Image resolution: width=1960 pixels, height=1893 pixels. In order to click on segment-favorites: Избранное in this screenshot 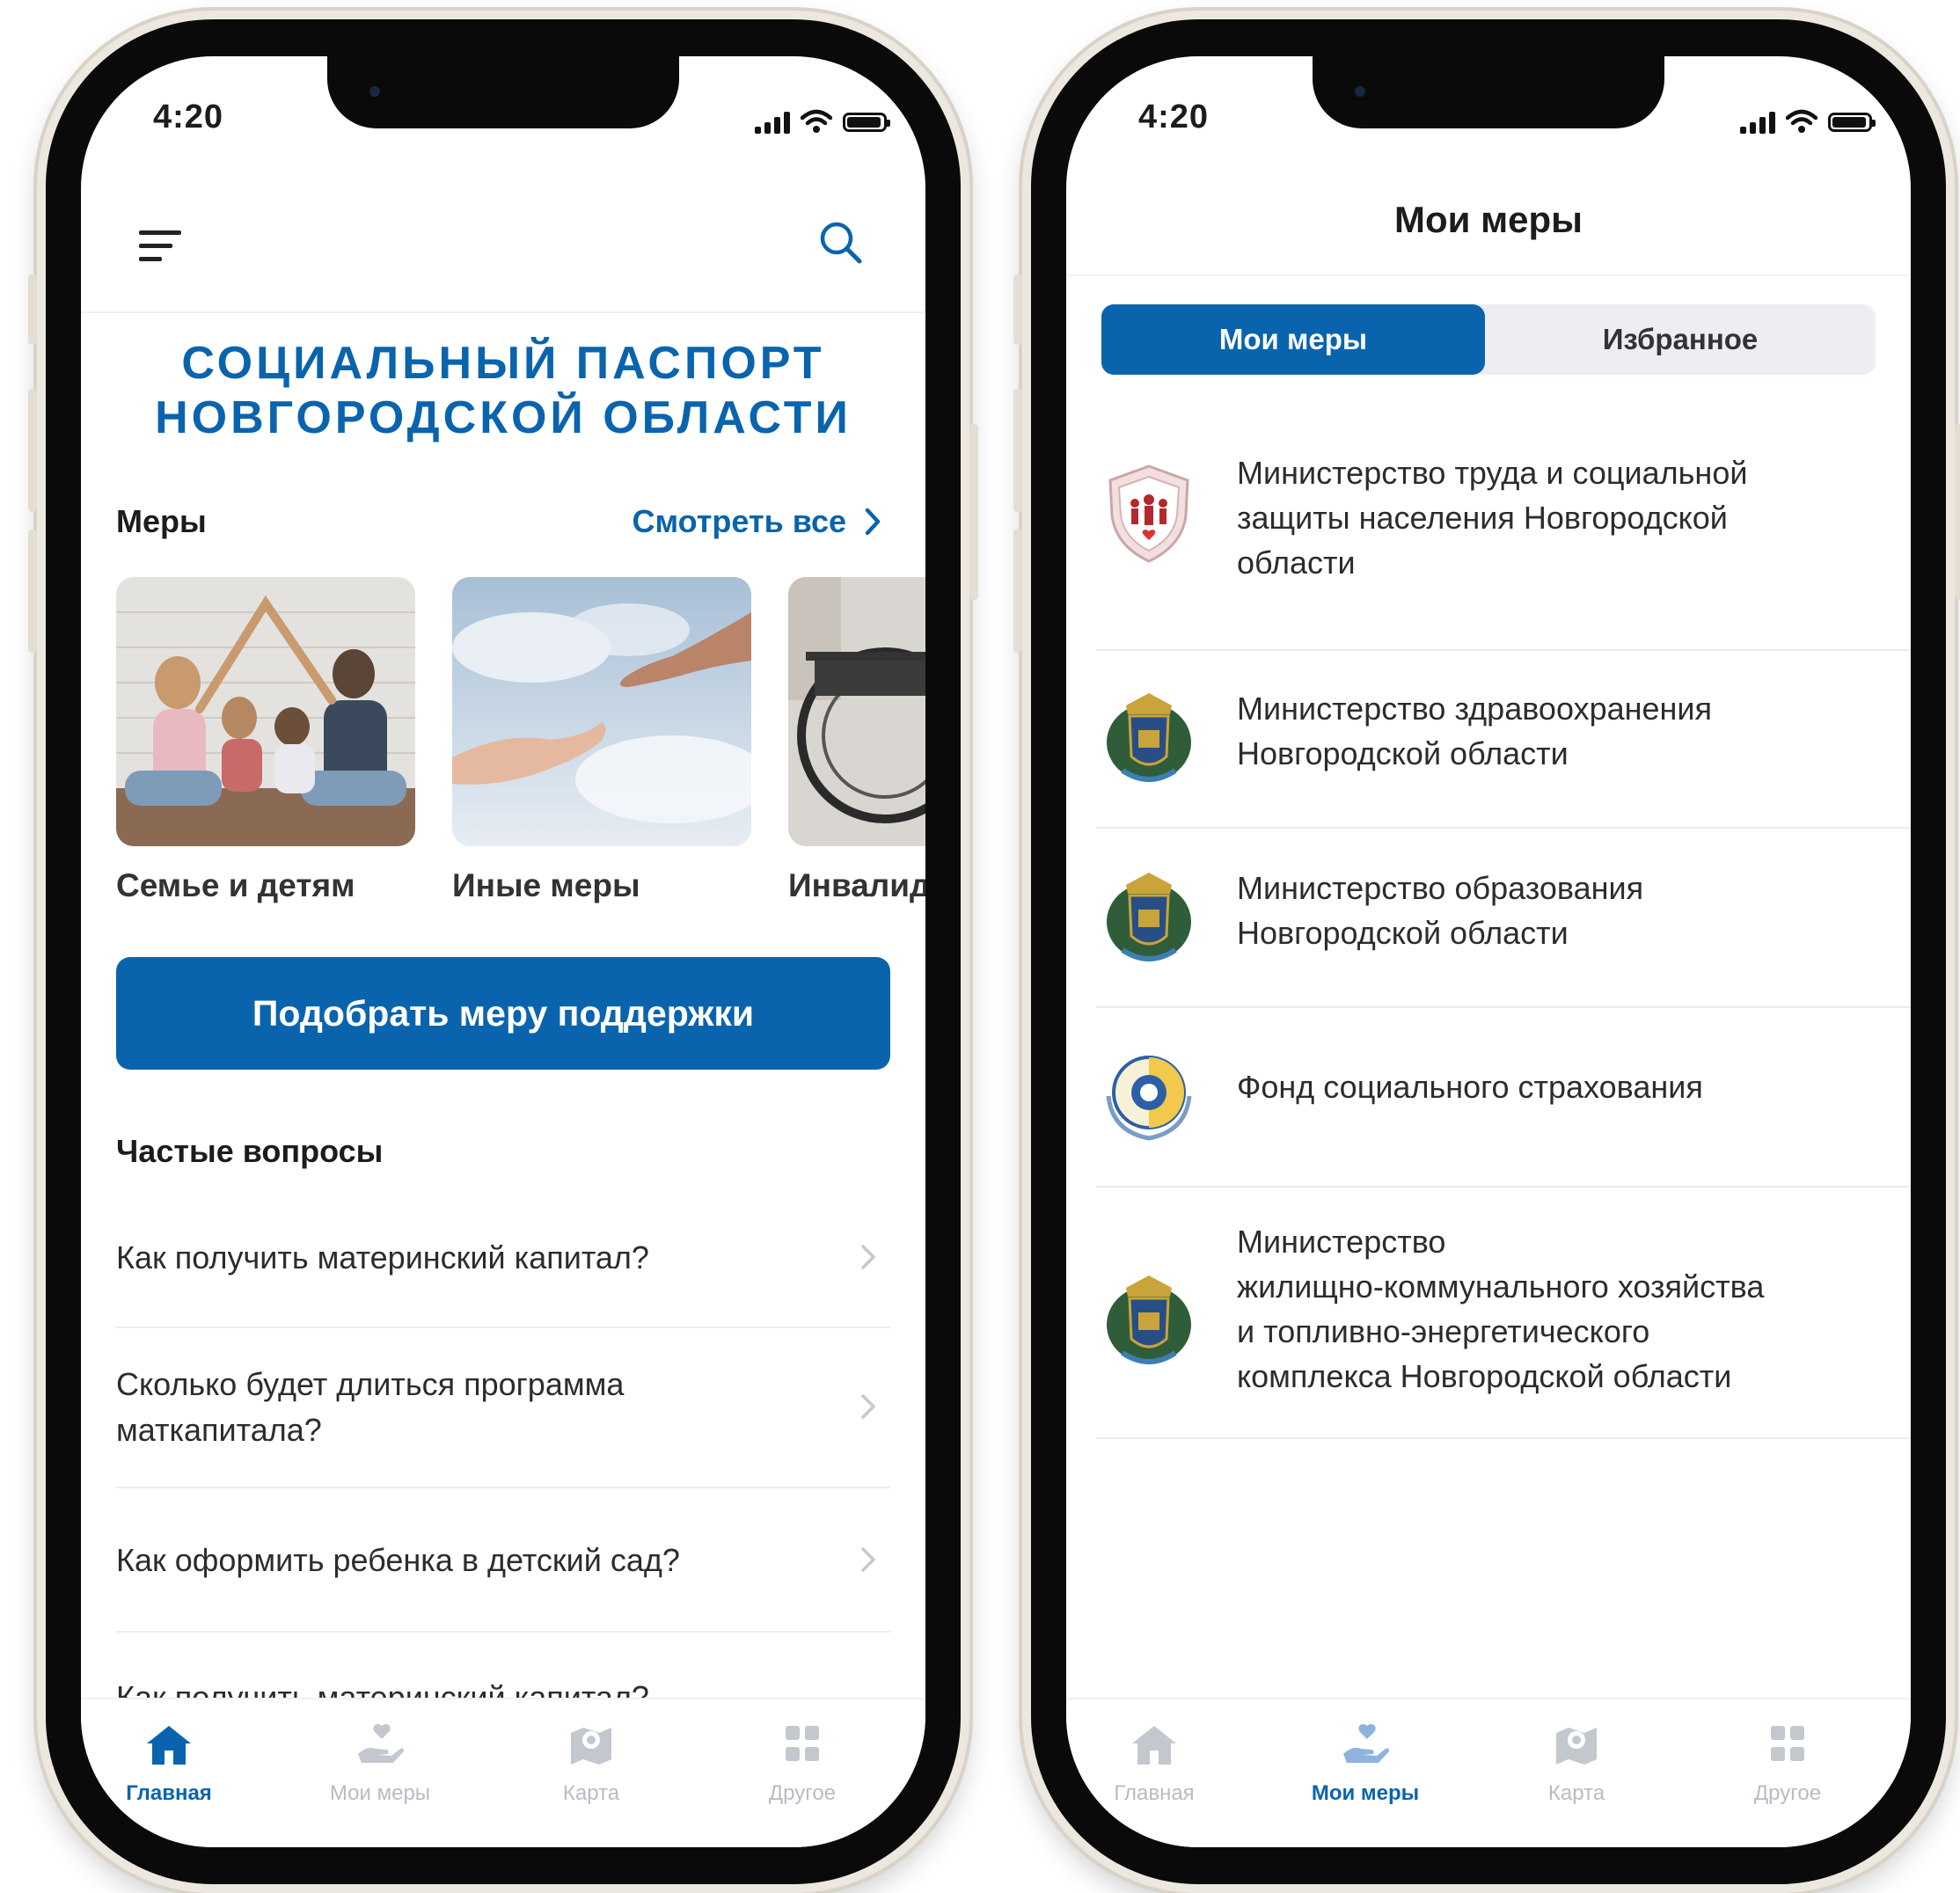, I will do `click(1681, 339)`.